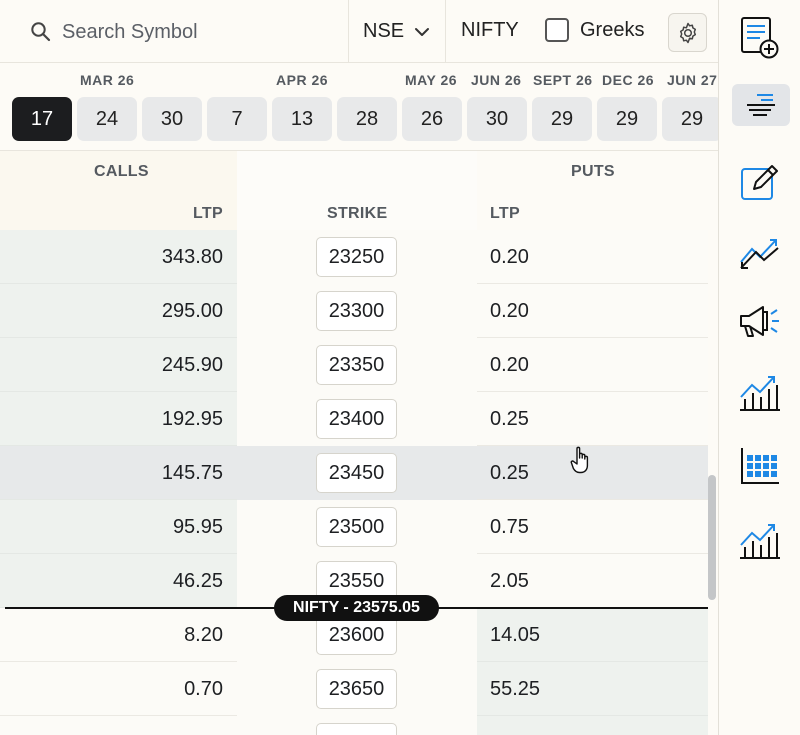 Image resolution: width=800 pixels, height=735 pixels. What do you see at coordinates (692, 80) in the screenshot?
I see `month-label: JUN 27` at bounding box center [692, 80].